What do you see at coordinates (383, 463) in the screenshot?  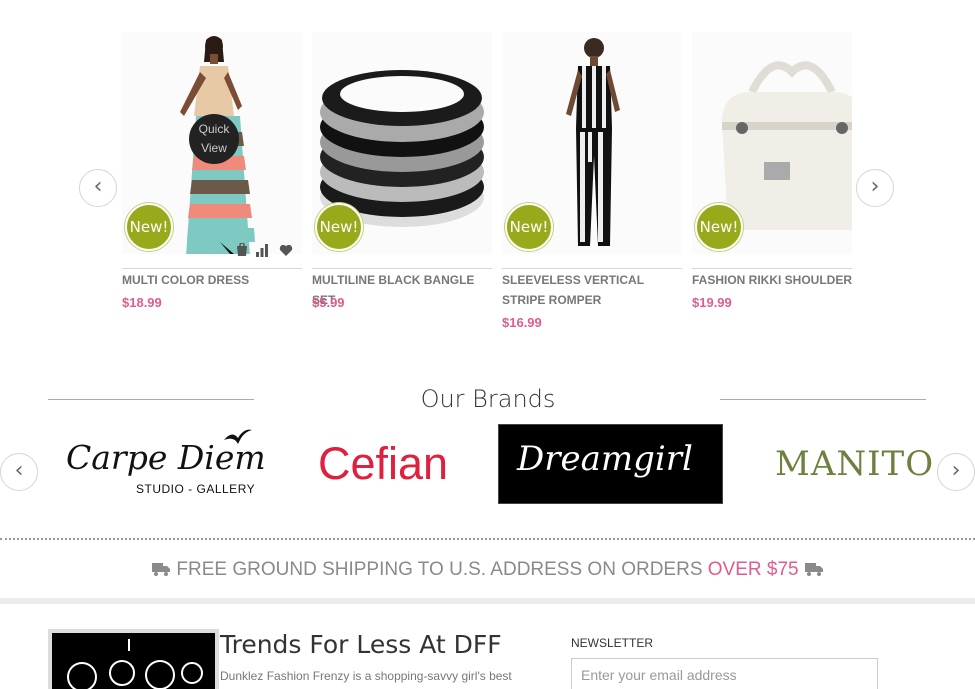 I see `brand-name: Cefian` at bounding box center [383, 463].